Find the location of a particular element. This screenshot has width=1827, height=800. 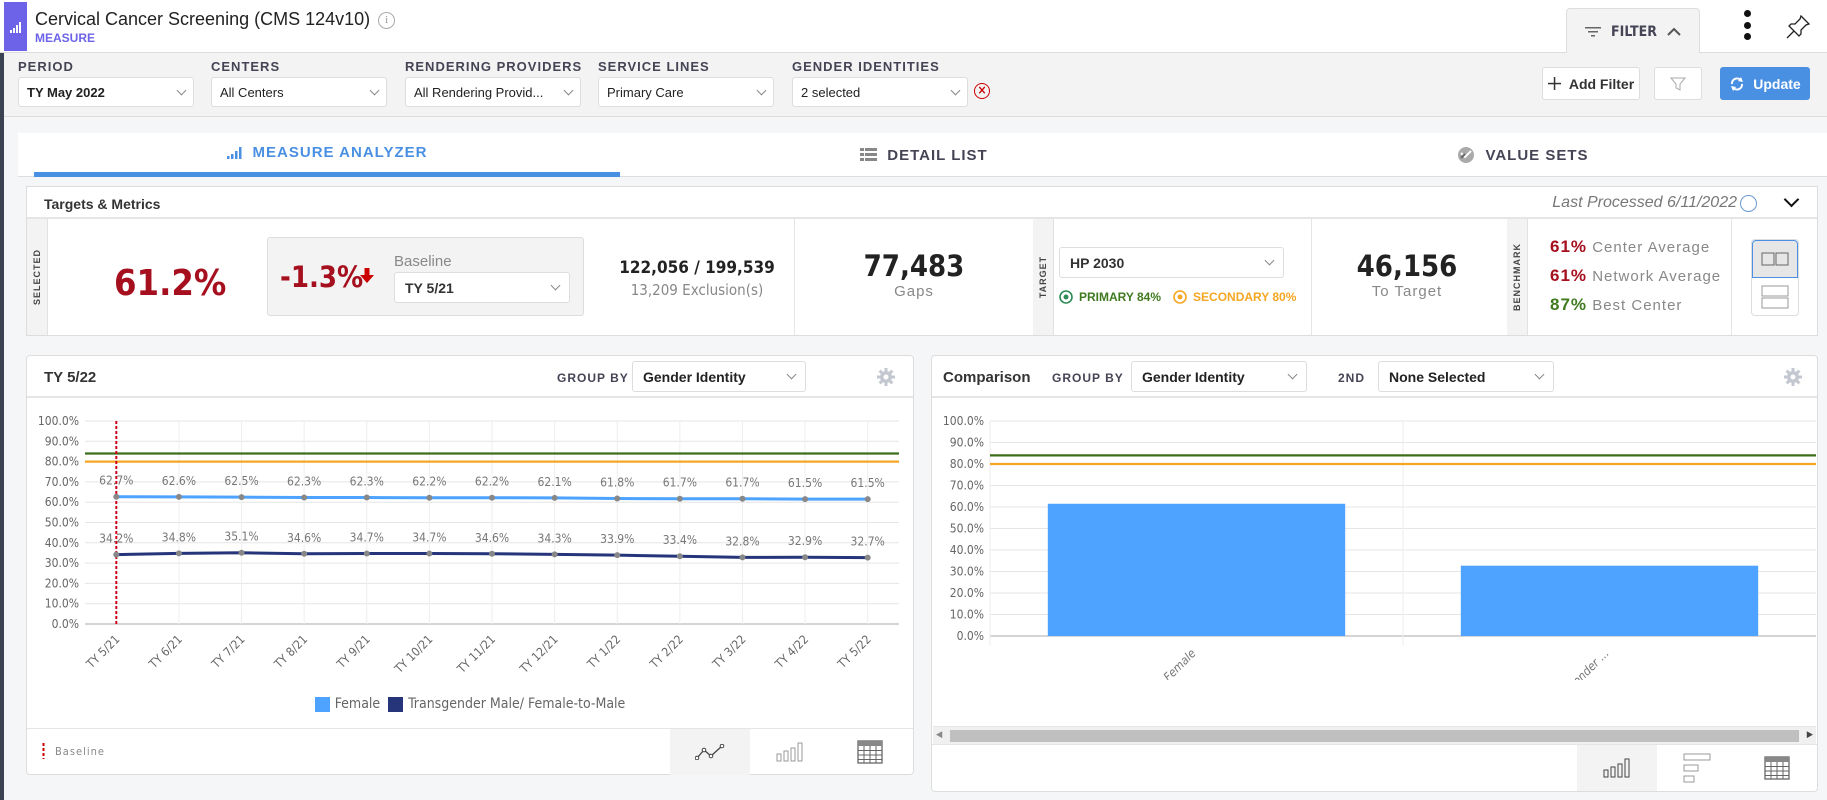

group-by-select: Gender Identity is located at coordinates (719, 376).